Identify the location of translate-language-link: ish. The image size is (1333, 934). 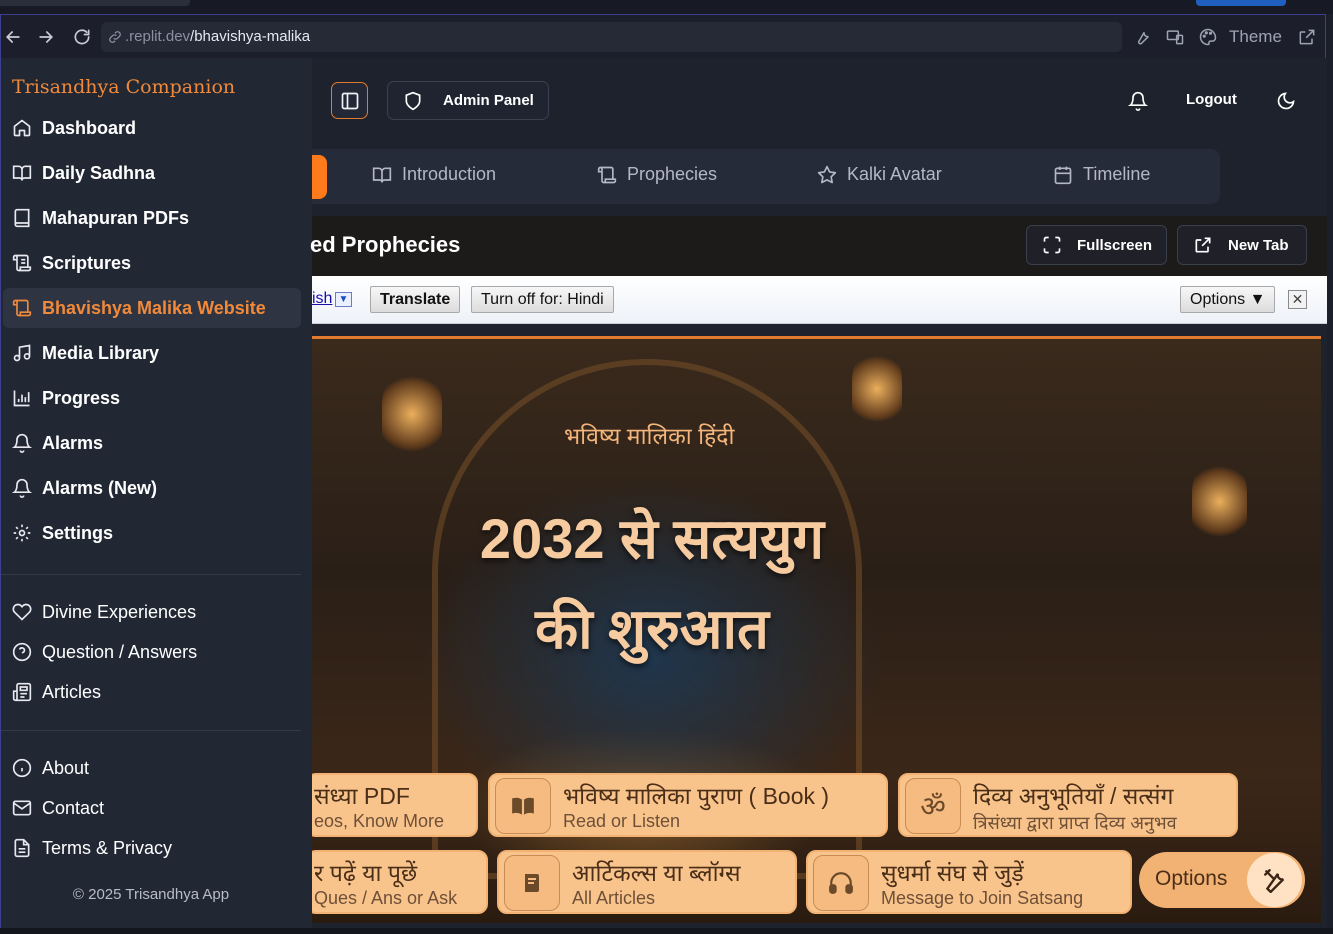
(322, 299).